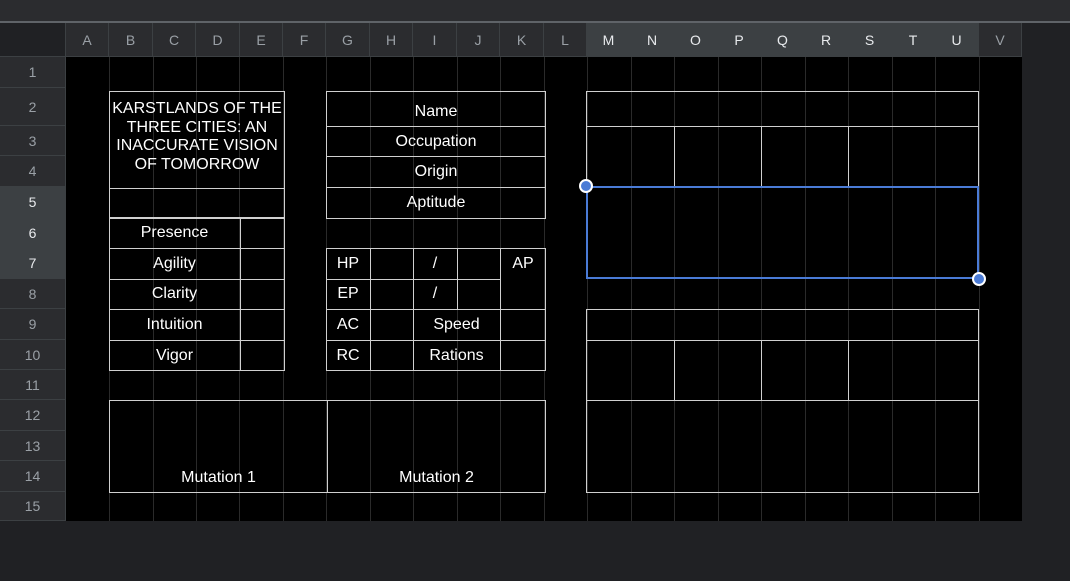 This screenshot has height=581, width=1070. Describe the element at coordinates (436, 477) in the screenshot. I see `mutation-2-label: Mutation 2` at that location.